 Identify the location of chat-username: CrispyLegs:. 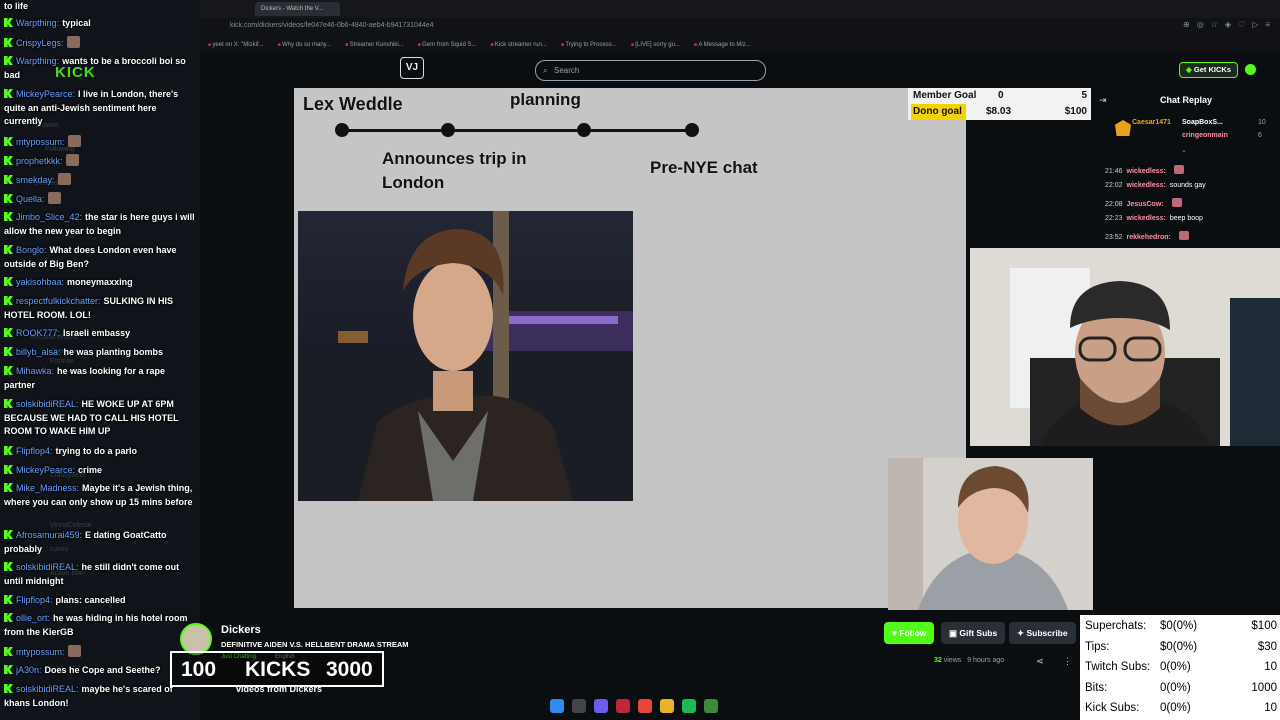
(40, 43).